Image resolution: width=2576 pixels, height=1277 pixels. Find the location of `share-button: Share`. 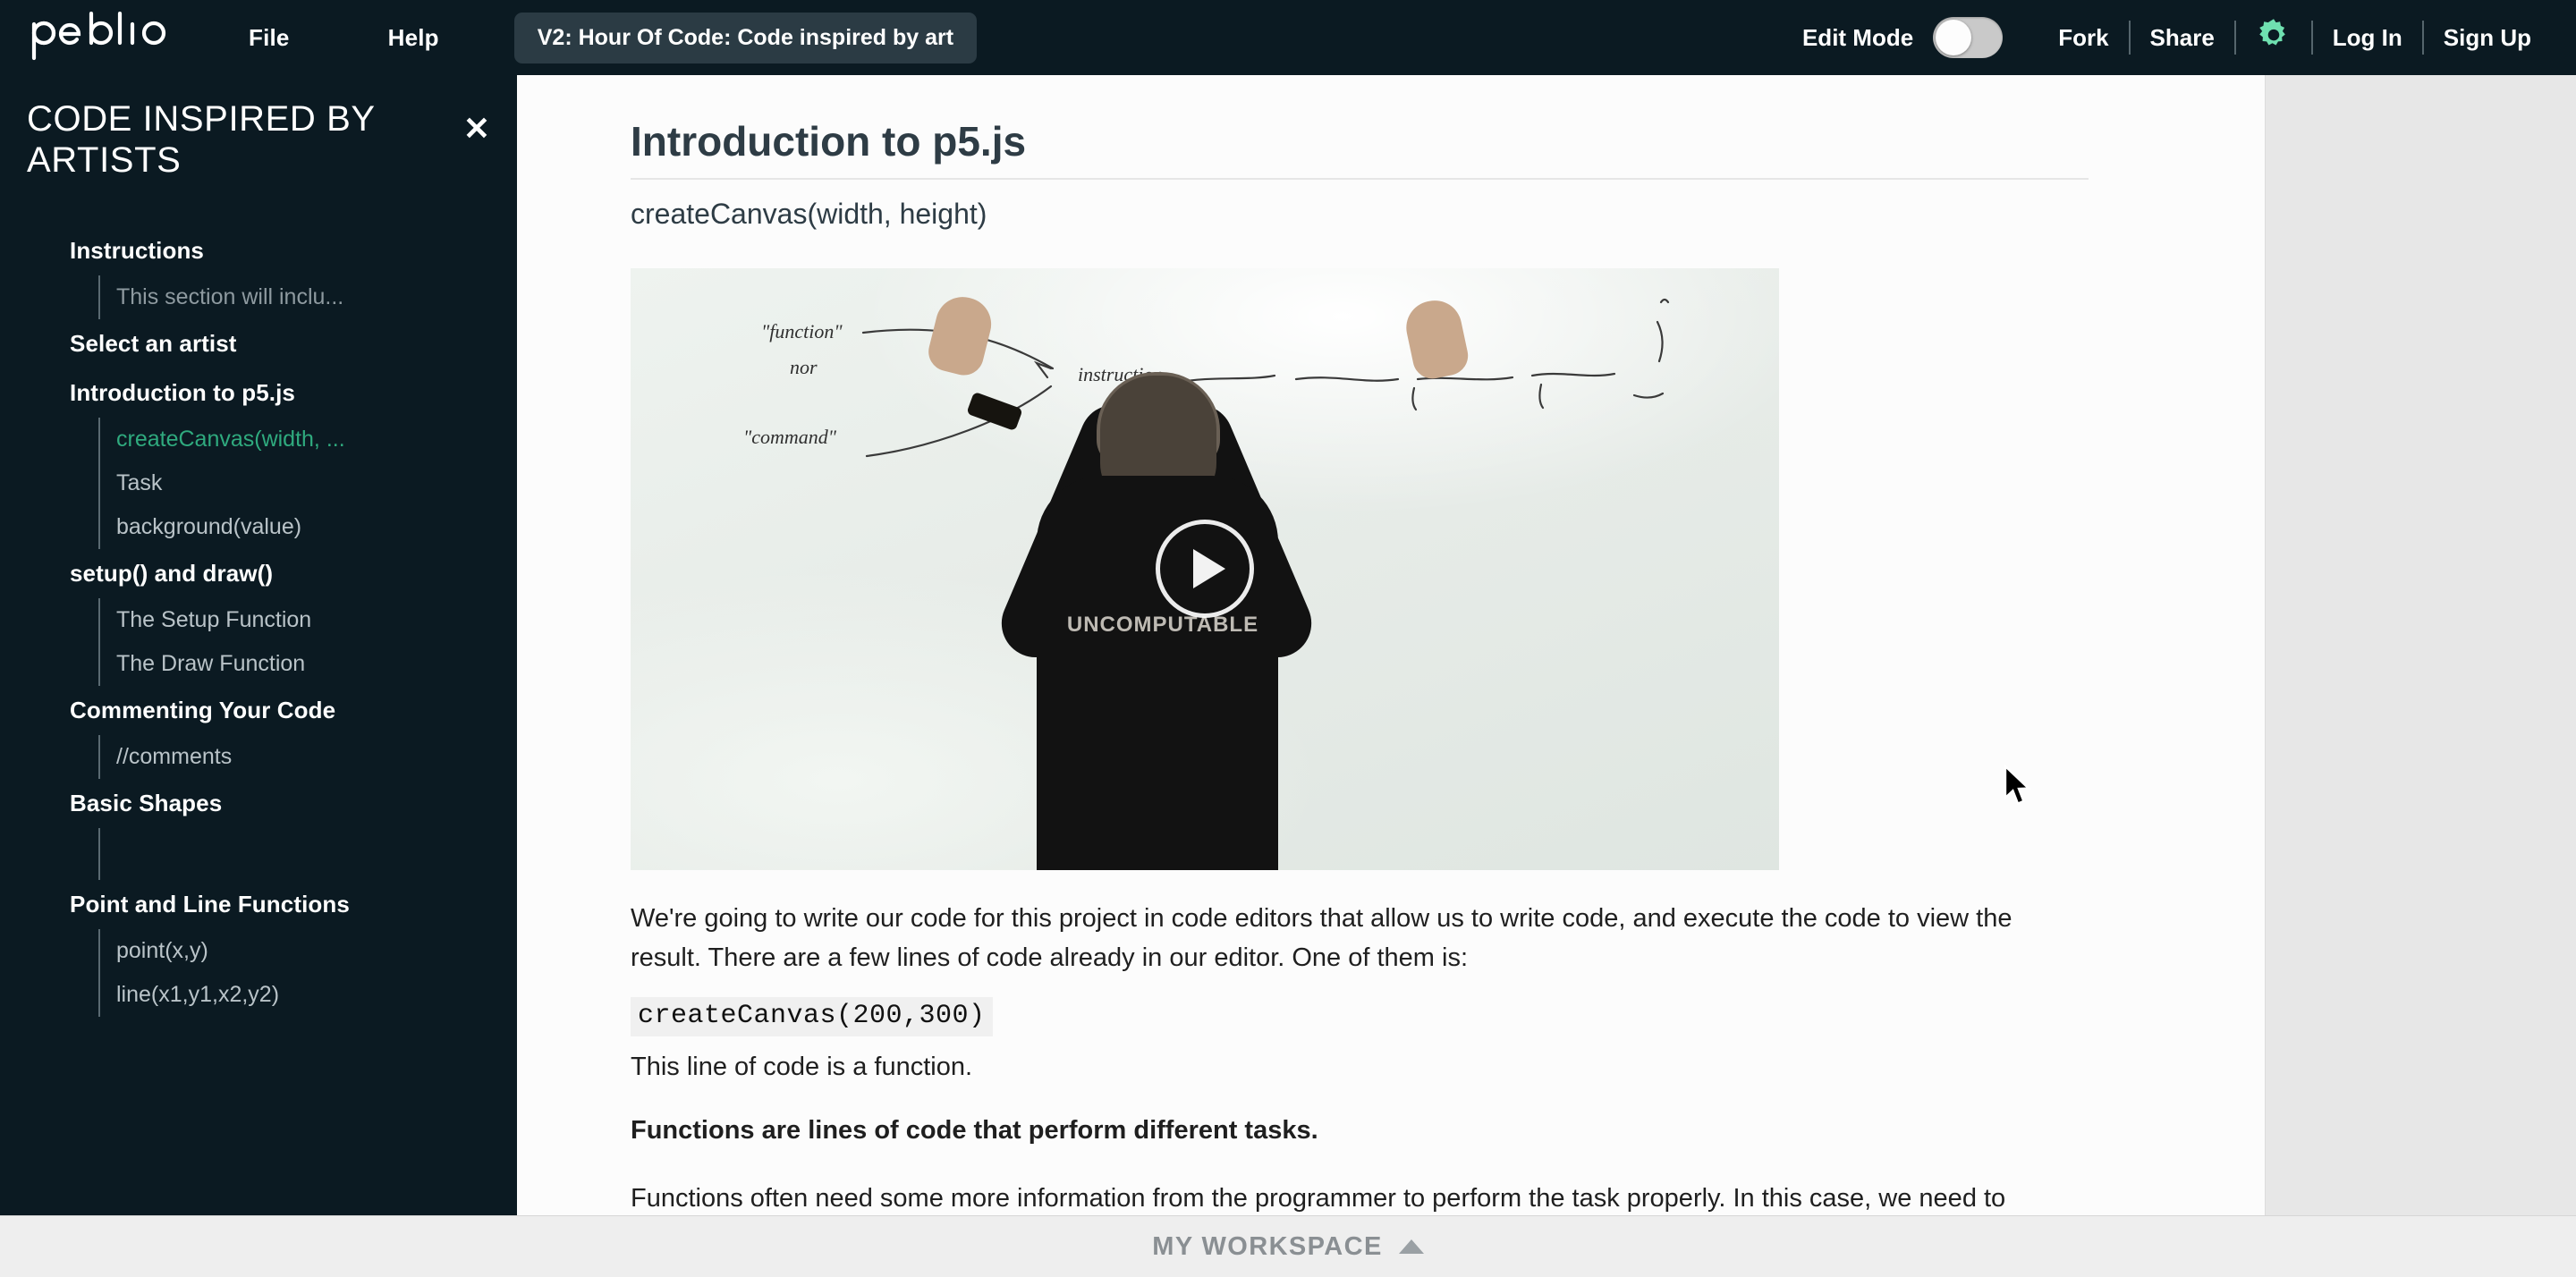

share-button: Share is located at coordinates (2182, 38).